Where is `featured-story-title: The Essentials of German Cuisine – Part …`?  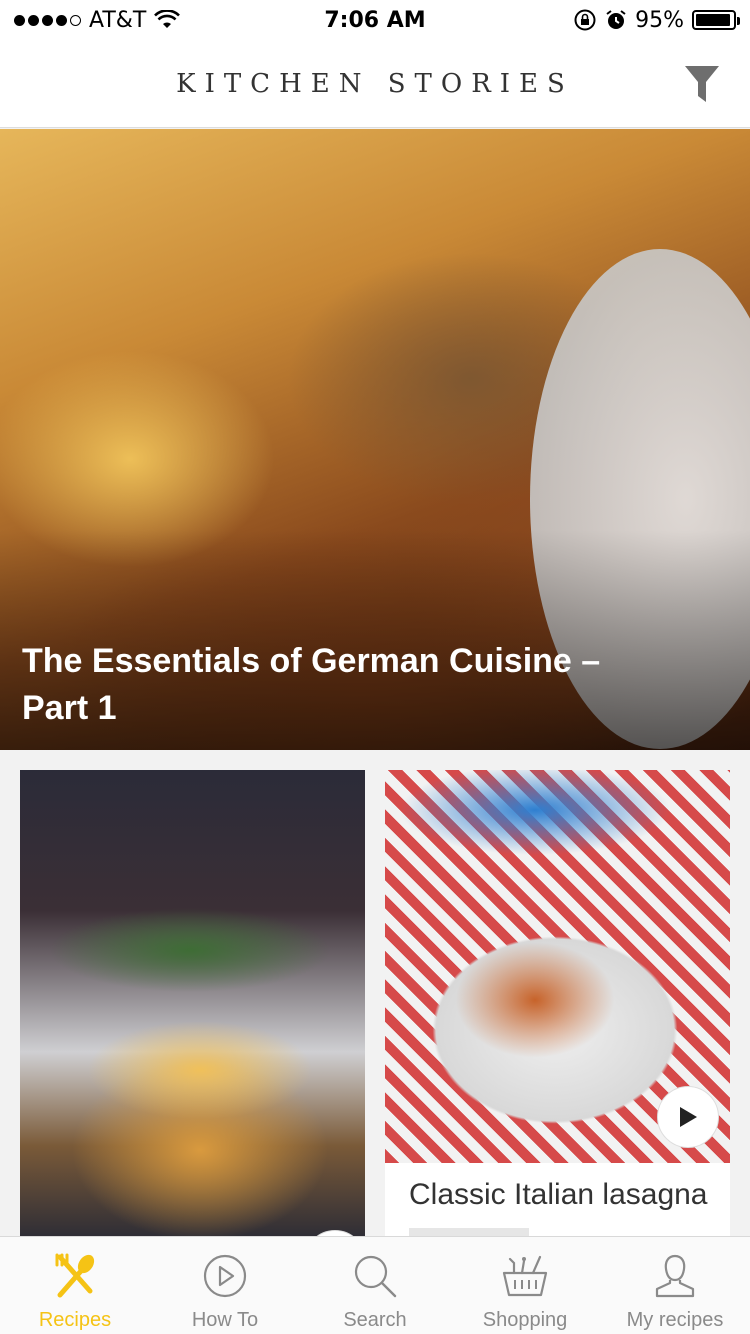 featured-story-title: The Essentials of German Cuisine – Part … is located at coordinates (311, 684).